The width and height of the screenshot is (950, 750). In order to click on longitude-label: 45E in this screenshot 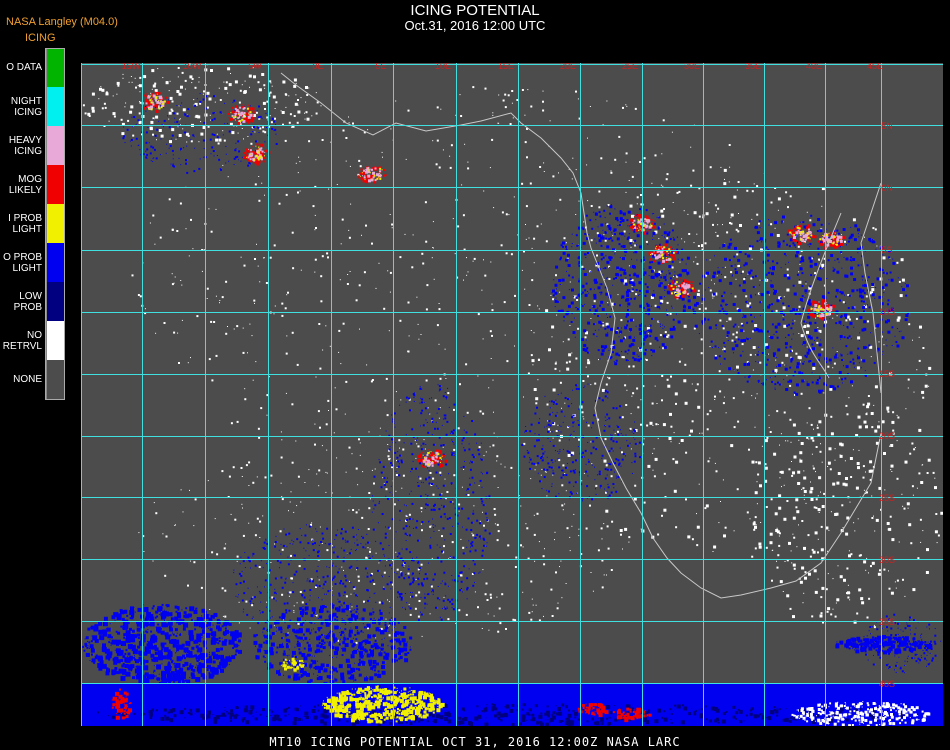, I will do `click(875, 67)`.